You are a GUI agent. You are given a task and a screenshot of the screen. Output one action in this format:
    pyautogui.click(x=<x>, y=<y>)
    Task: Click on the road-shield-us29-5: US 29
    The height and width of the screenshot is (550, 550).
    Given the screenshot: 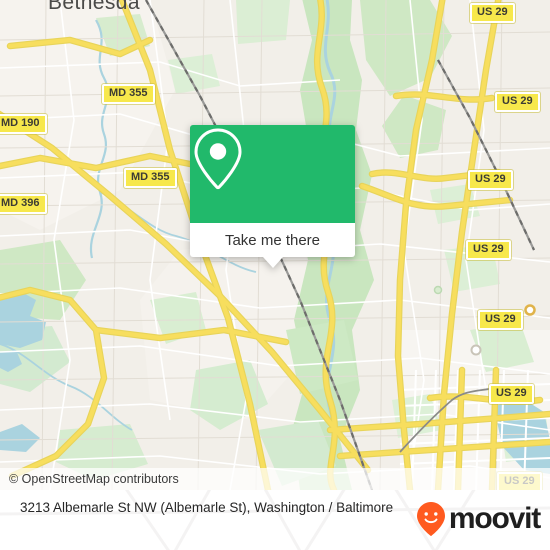 What is the action you would take?
    pyautogui.click(x=500, y=320)
    